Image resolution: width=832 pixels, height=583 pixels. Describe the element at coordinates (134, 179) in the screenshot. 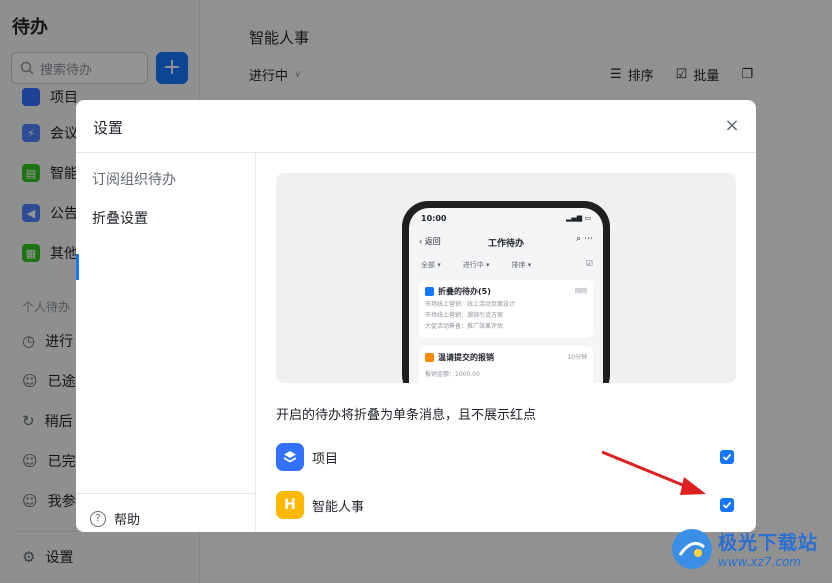

I see `nav-item-subscribe: 订阅组织待办` at that location.